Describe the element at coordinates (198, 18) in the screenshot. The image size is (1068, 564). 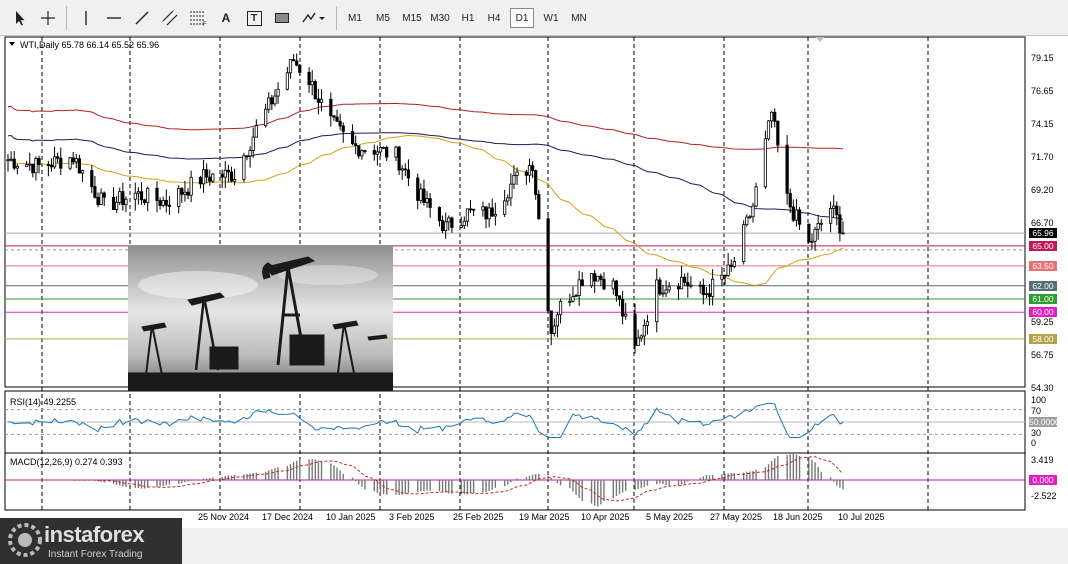
I see `fibonacci-retracement-icon: F` at that location.